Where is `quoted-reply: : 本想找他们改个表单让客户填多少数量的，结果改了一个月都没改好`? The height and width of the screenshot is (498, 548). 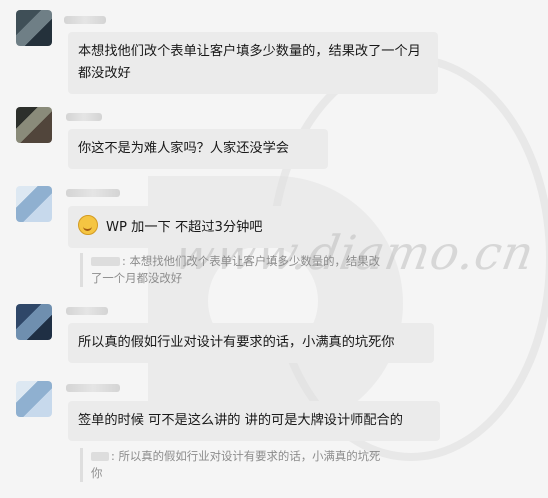 quoted-reply: : 本想找他们改个表单让客户填多少数量的，结果改了一个月都没改好 is located at coordinates (233, 270).